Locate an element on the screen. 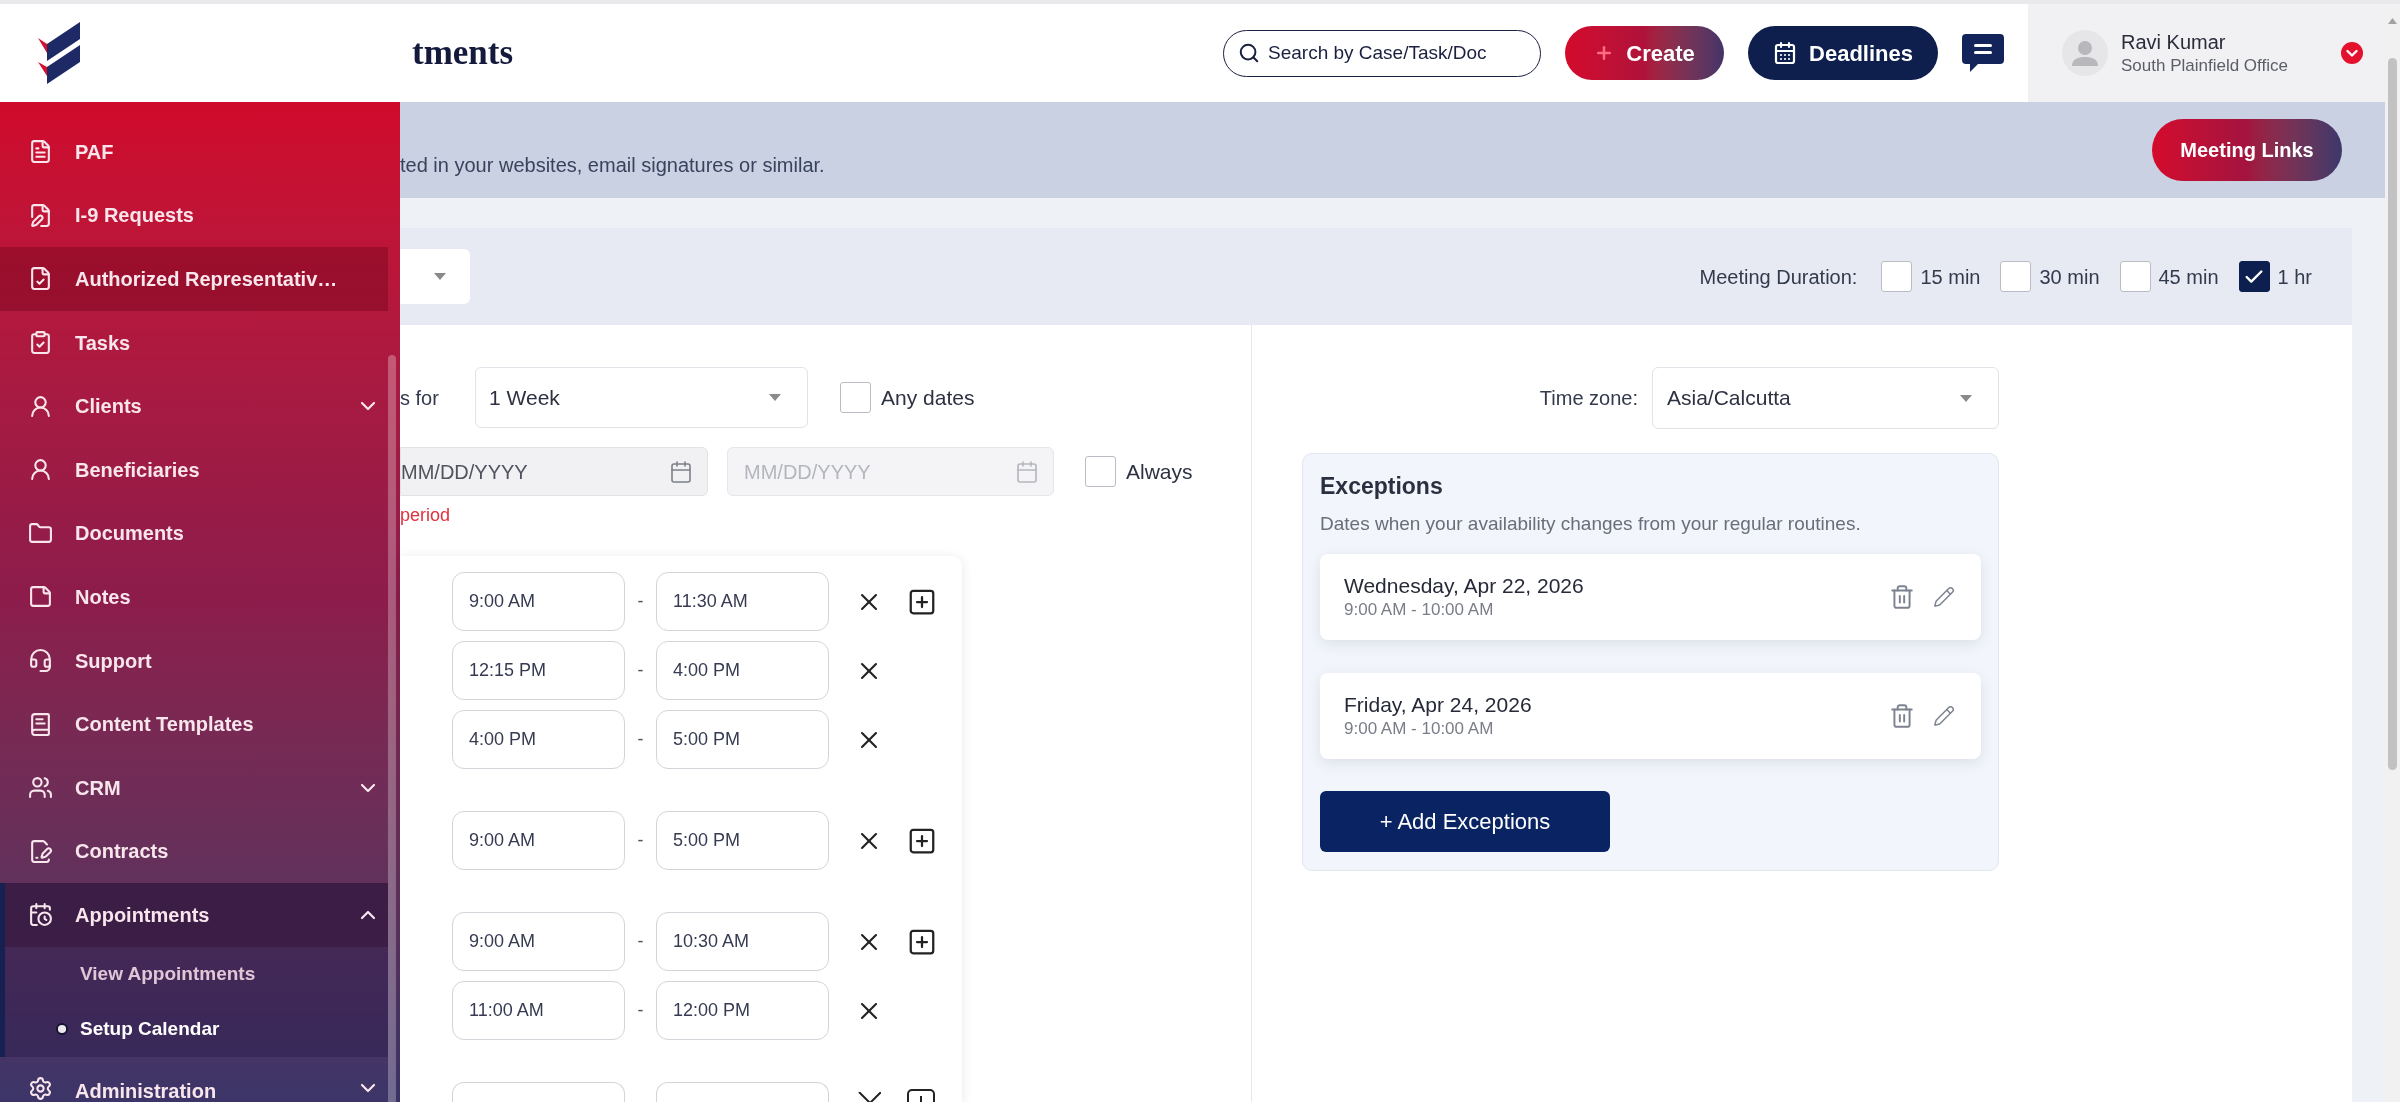 The image size is (2400, 1102). scrollbar-thumb is located at coordinates (2392, 414).